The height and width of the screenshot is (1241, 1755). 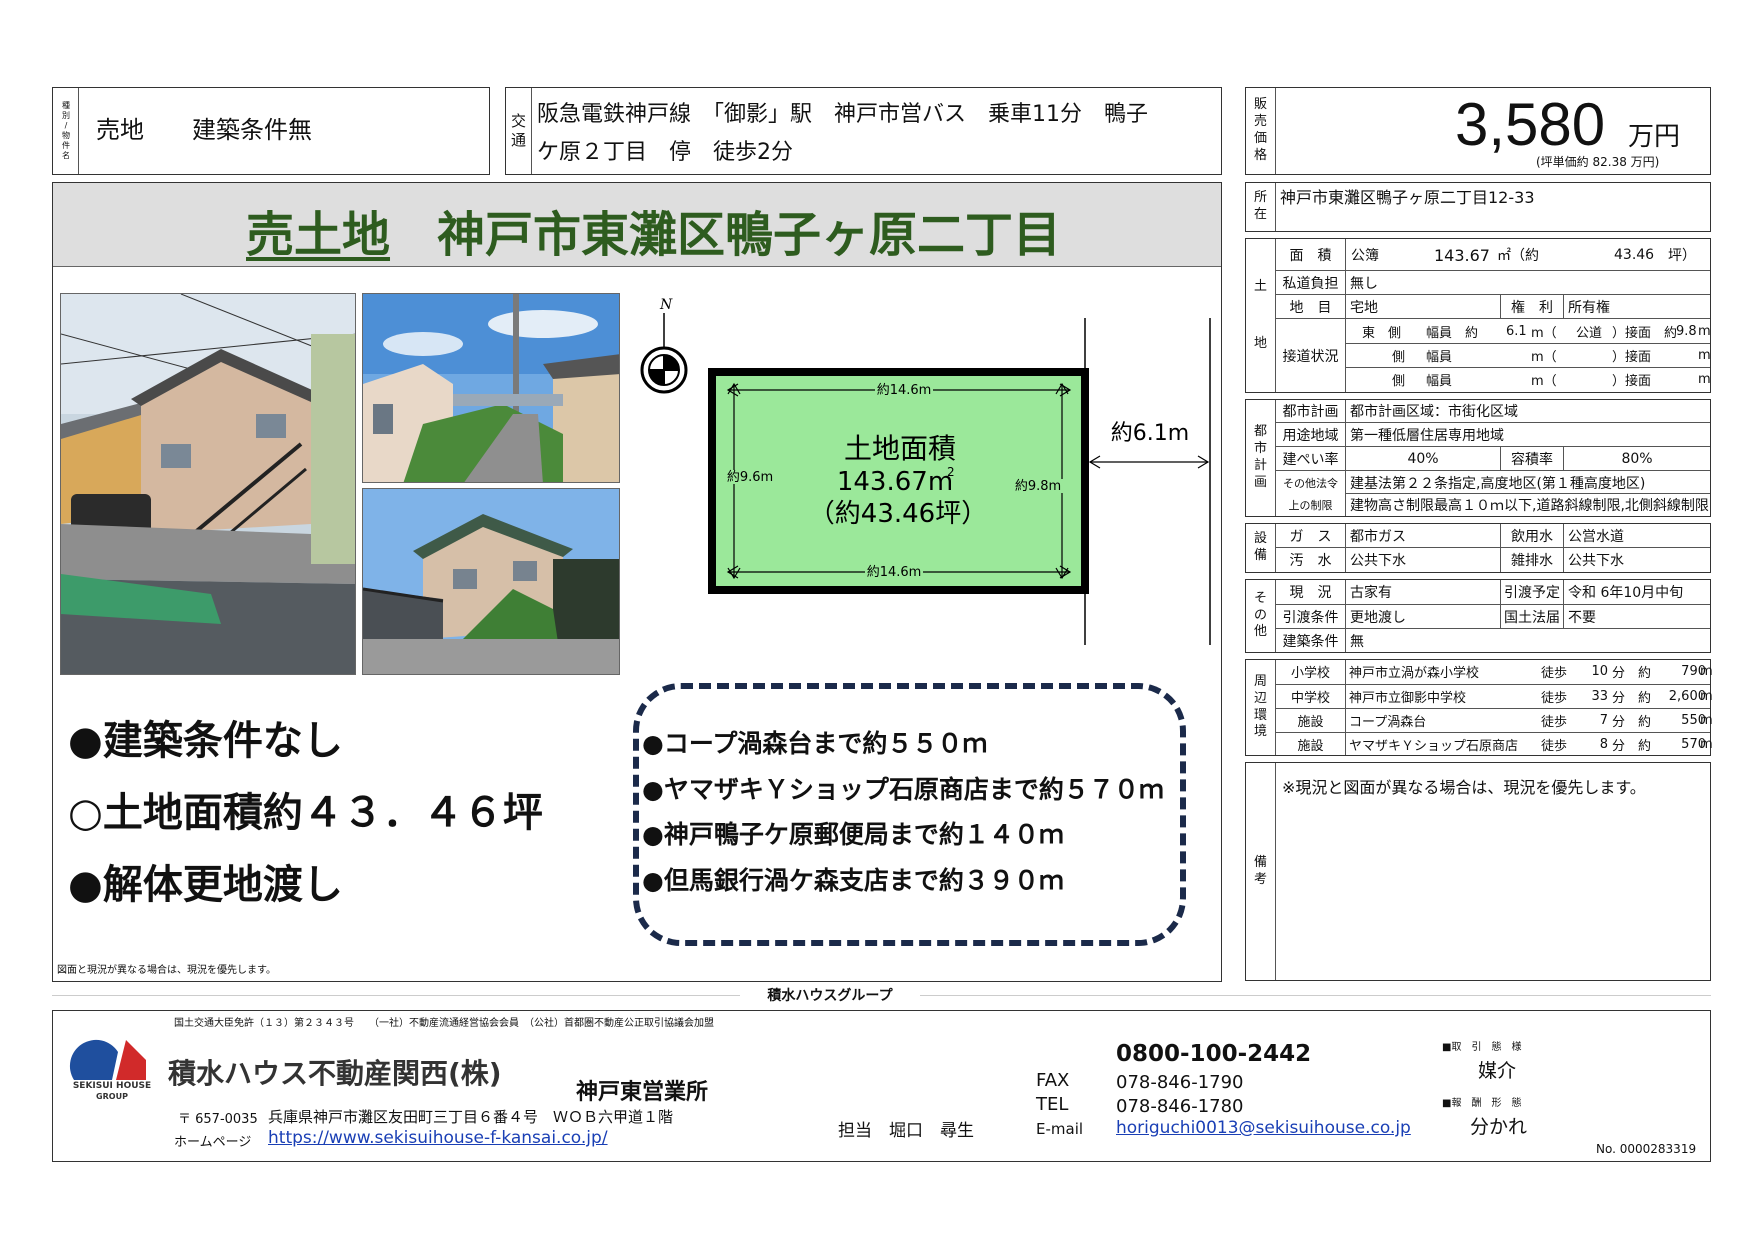 I want to click on rights-label: 権 利, so click(x=1532, y=307).